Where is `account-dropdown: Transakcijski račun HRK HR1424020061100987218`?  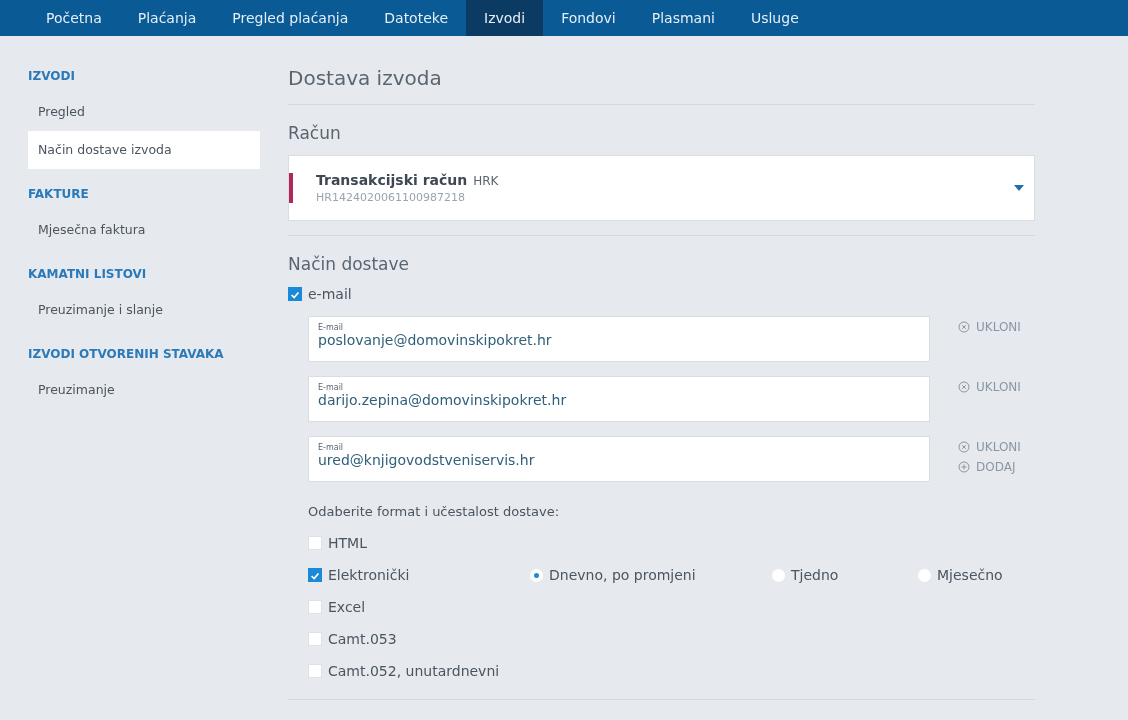
account-dropdown: Transakcijski račun HRK HR1424020061100987218 is located at coordinates (661, 188).